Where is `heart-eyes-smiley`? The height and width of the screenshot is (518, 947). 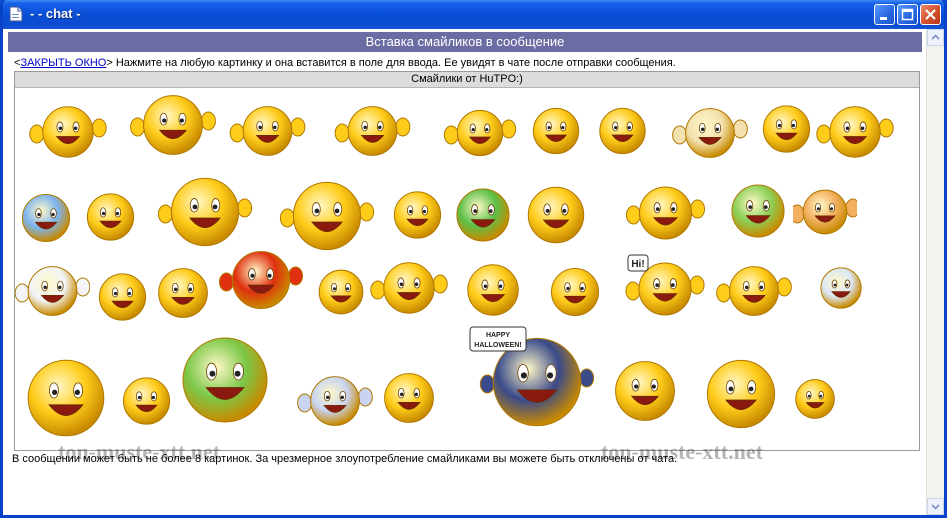
heart-eyes-smiley is located at coordinates (622, 129).